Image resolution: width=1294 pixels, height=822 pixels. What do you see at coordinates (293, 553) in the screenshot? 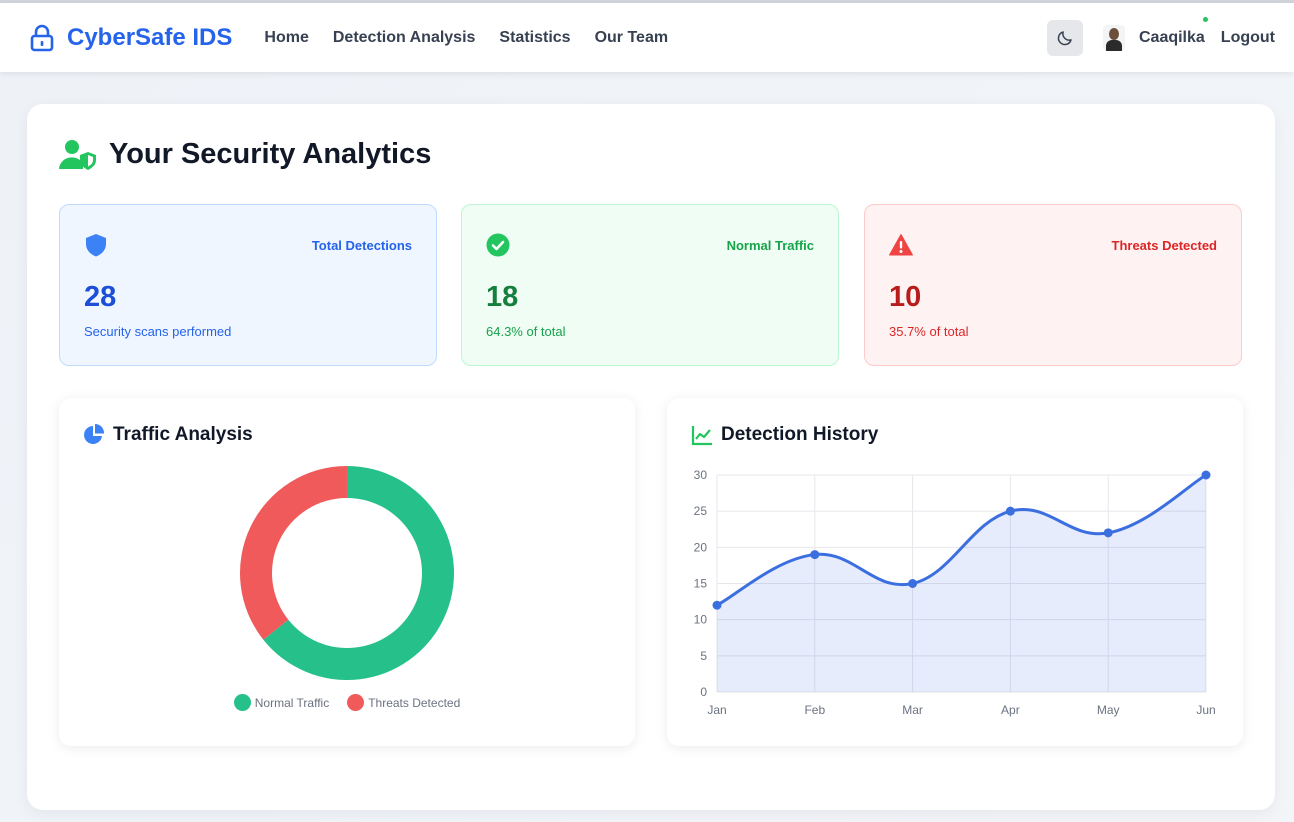
I see `donut-slice-threats` at bounding box center [293, 553].